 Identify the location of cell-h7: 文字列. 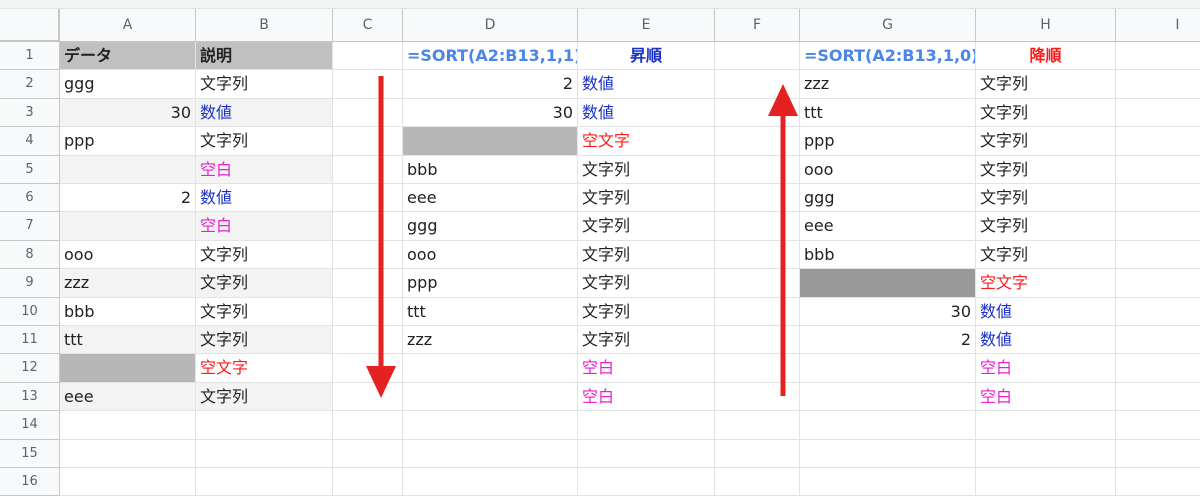
(1046, 226).